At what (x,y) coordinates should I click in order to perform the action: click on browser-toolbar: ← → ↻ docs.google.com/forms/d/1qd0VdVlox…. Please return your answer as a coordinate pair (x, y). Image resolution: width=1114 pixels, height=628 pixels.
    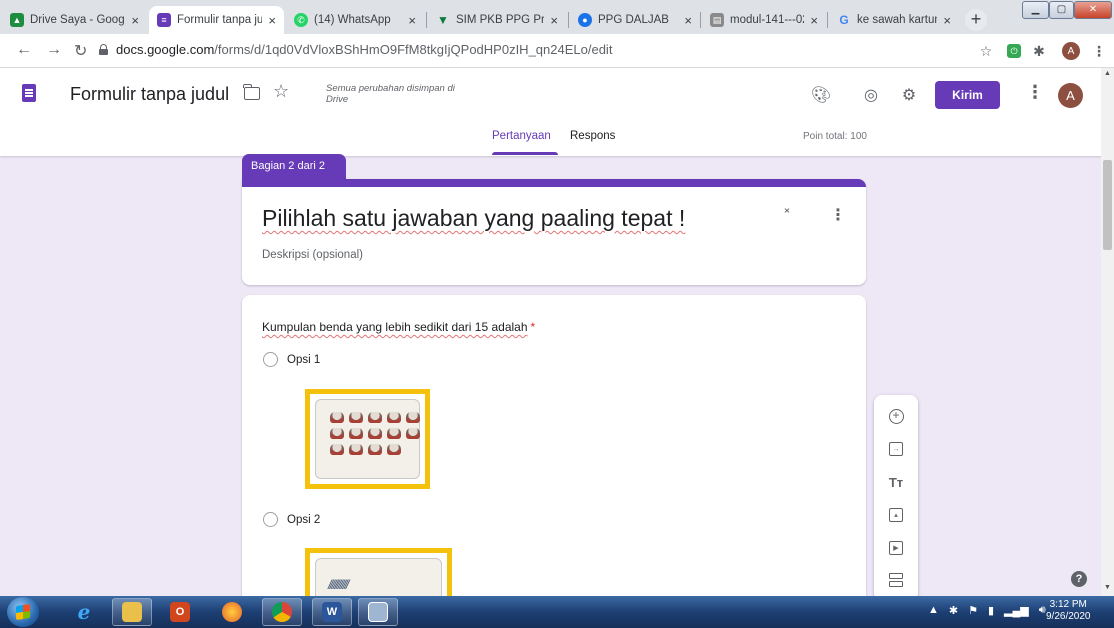
    Looking at the image, I should click on (557, 51).